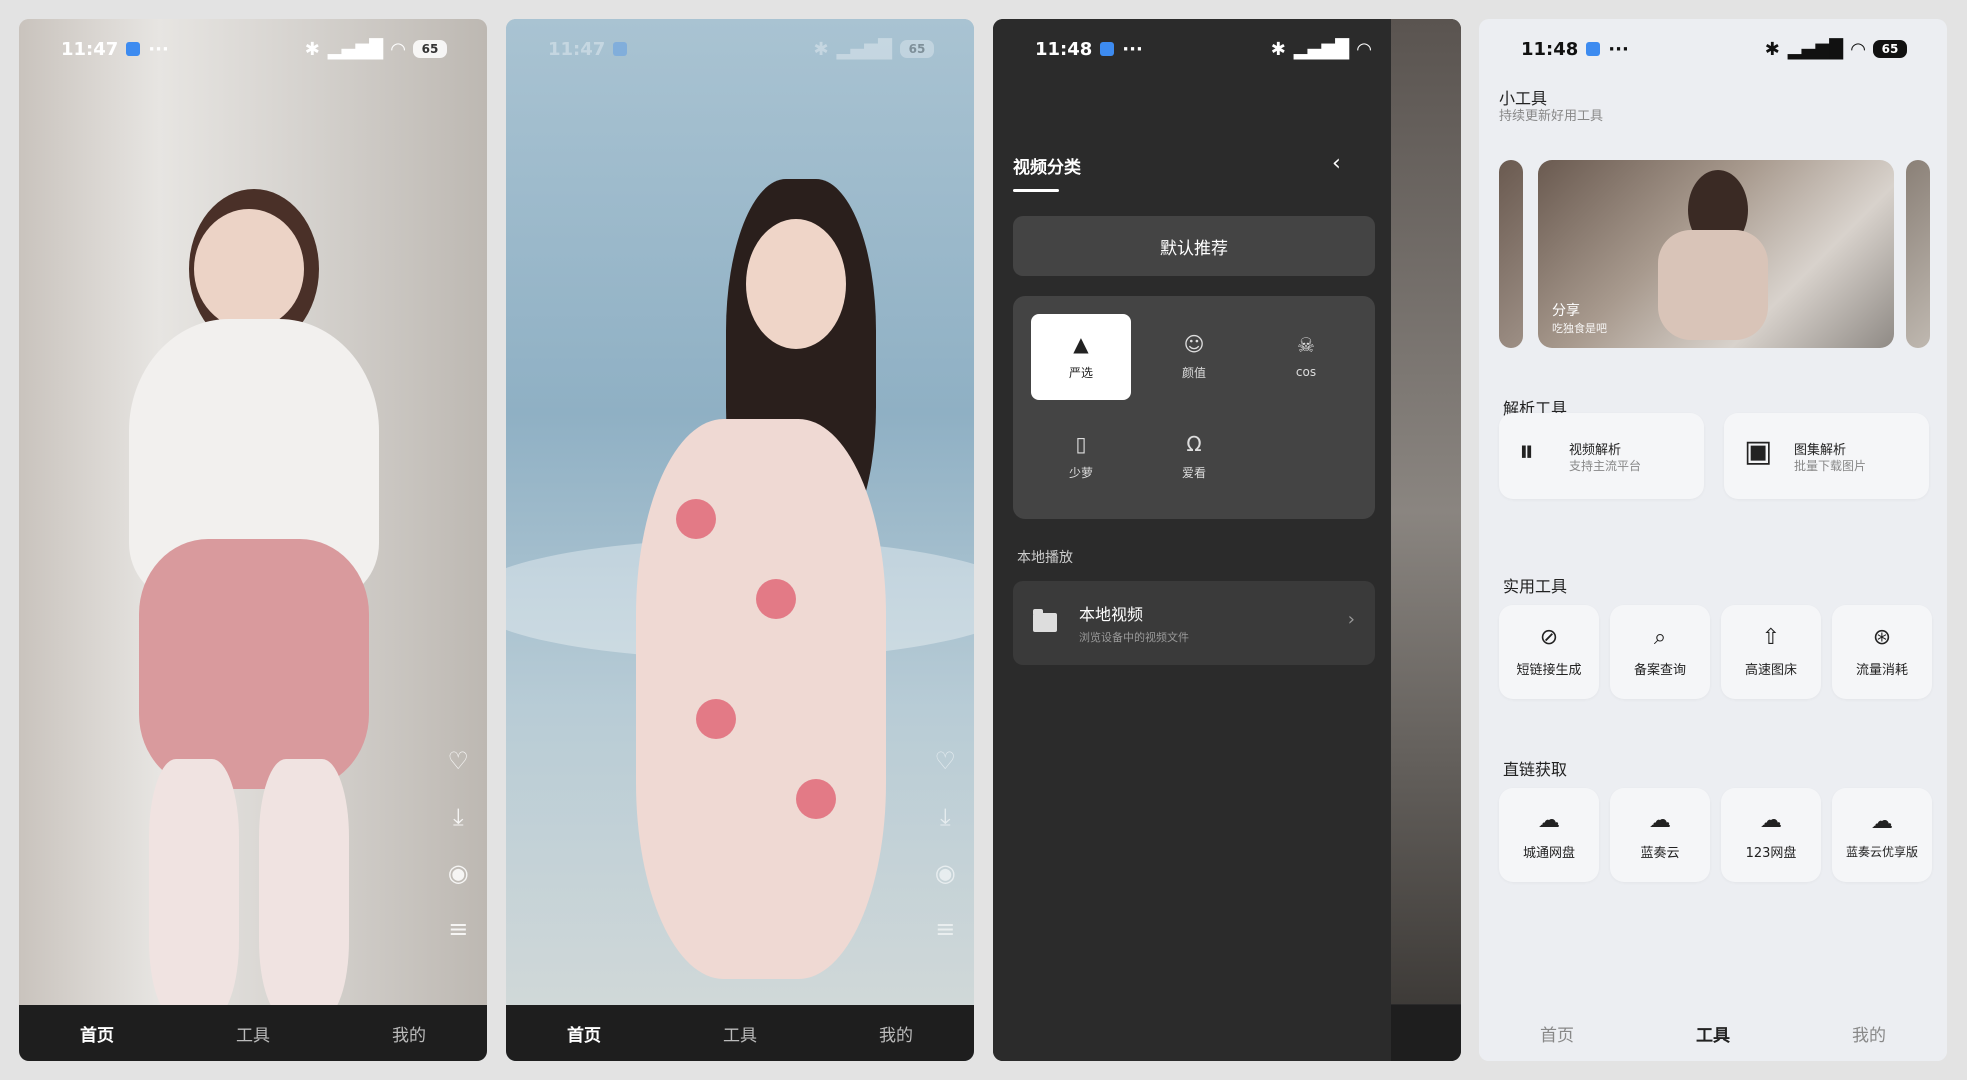  What do you see at coordinates (1918, 254) in the screenshot?
I see `banner-next-peek` at bounding box center [1918, 254].